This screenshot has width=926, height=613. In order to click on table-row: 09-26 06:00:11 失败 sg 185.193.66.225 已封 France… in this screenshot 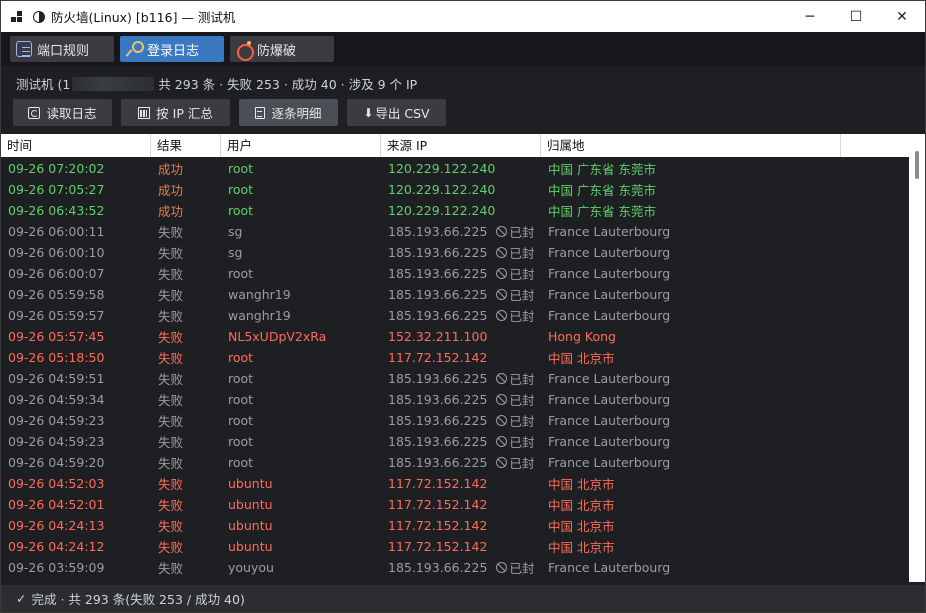, I will do `click(455, 231)`.